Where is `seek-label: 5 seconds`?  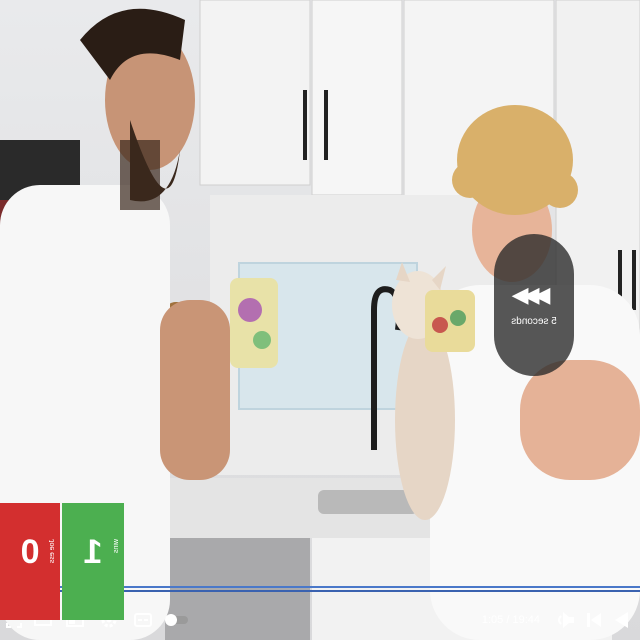
seek-label: 5 seconds is located at coordinates (534, 321).